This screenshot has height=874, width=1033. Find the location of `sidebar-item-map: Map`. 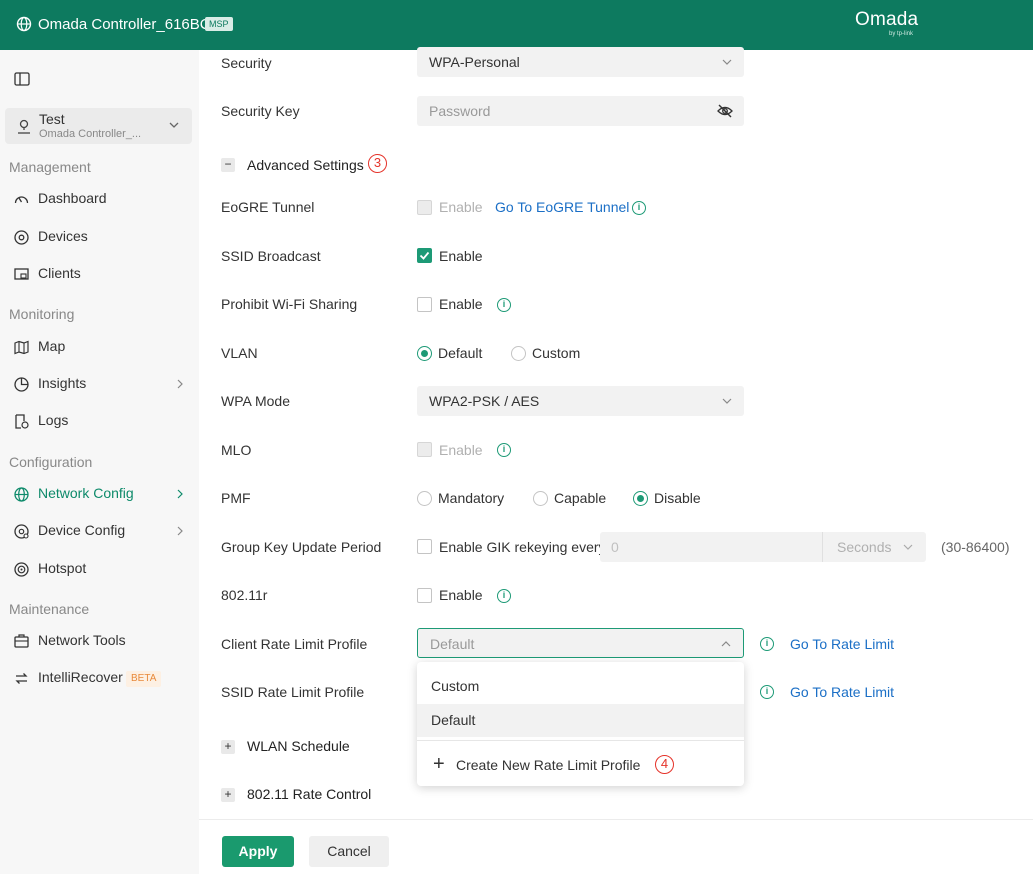

sidebar-item-map: Map is located at coordinates (99, 347).